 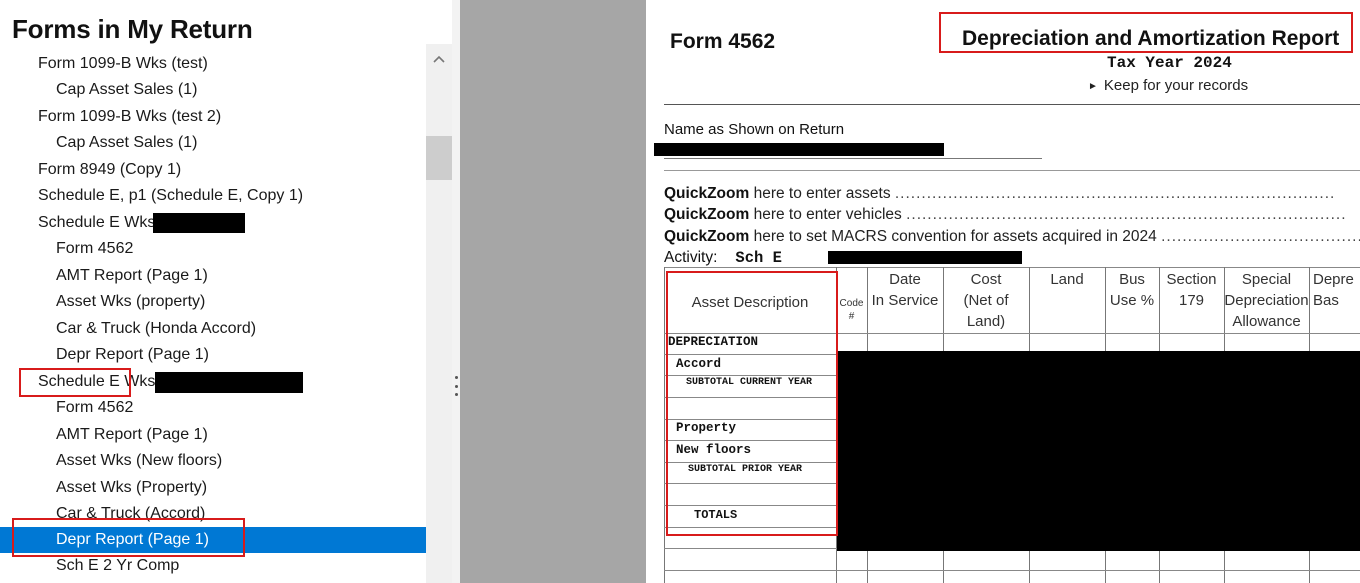 What do you see at coordinates (758, 258) in the screenshot?
I see `activity-value: Sch E` at bounding box center [758, 258].